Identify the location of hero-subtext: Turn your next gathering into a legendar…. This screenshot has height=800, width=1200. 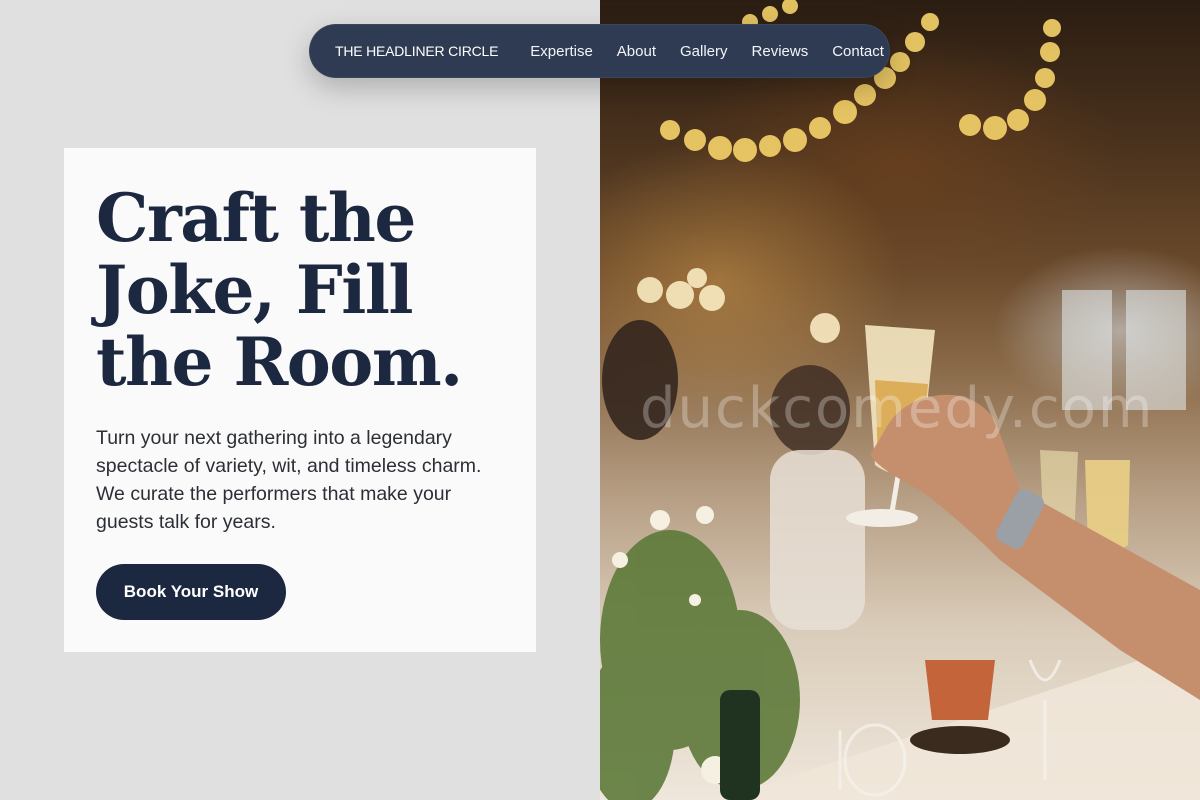
(289, 480).